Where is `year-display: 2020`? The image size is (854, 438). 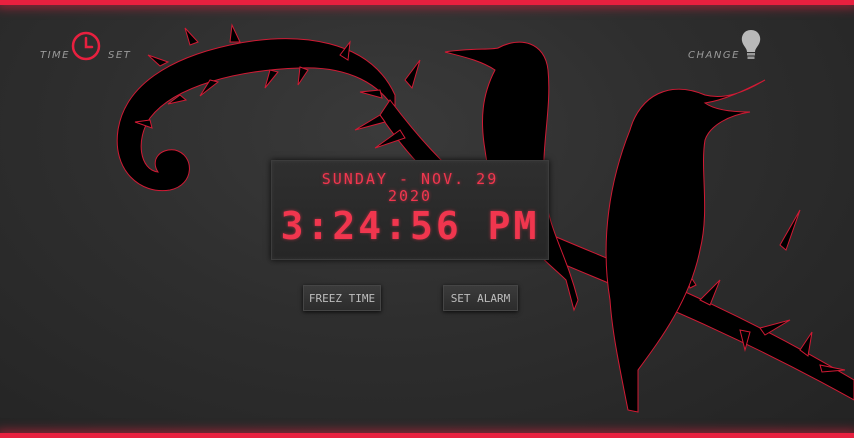 year-display: 2020 is located at coordinates (410, 196).